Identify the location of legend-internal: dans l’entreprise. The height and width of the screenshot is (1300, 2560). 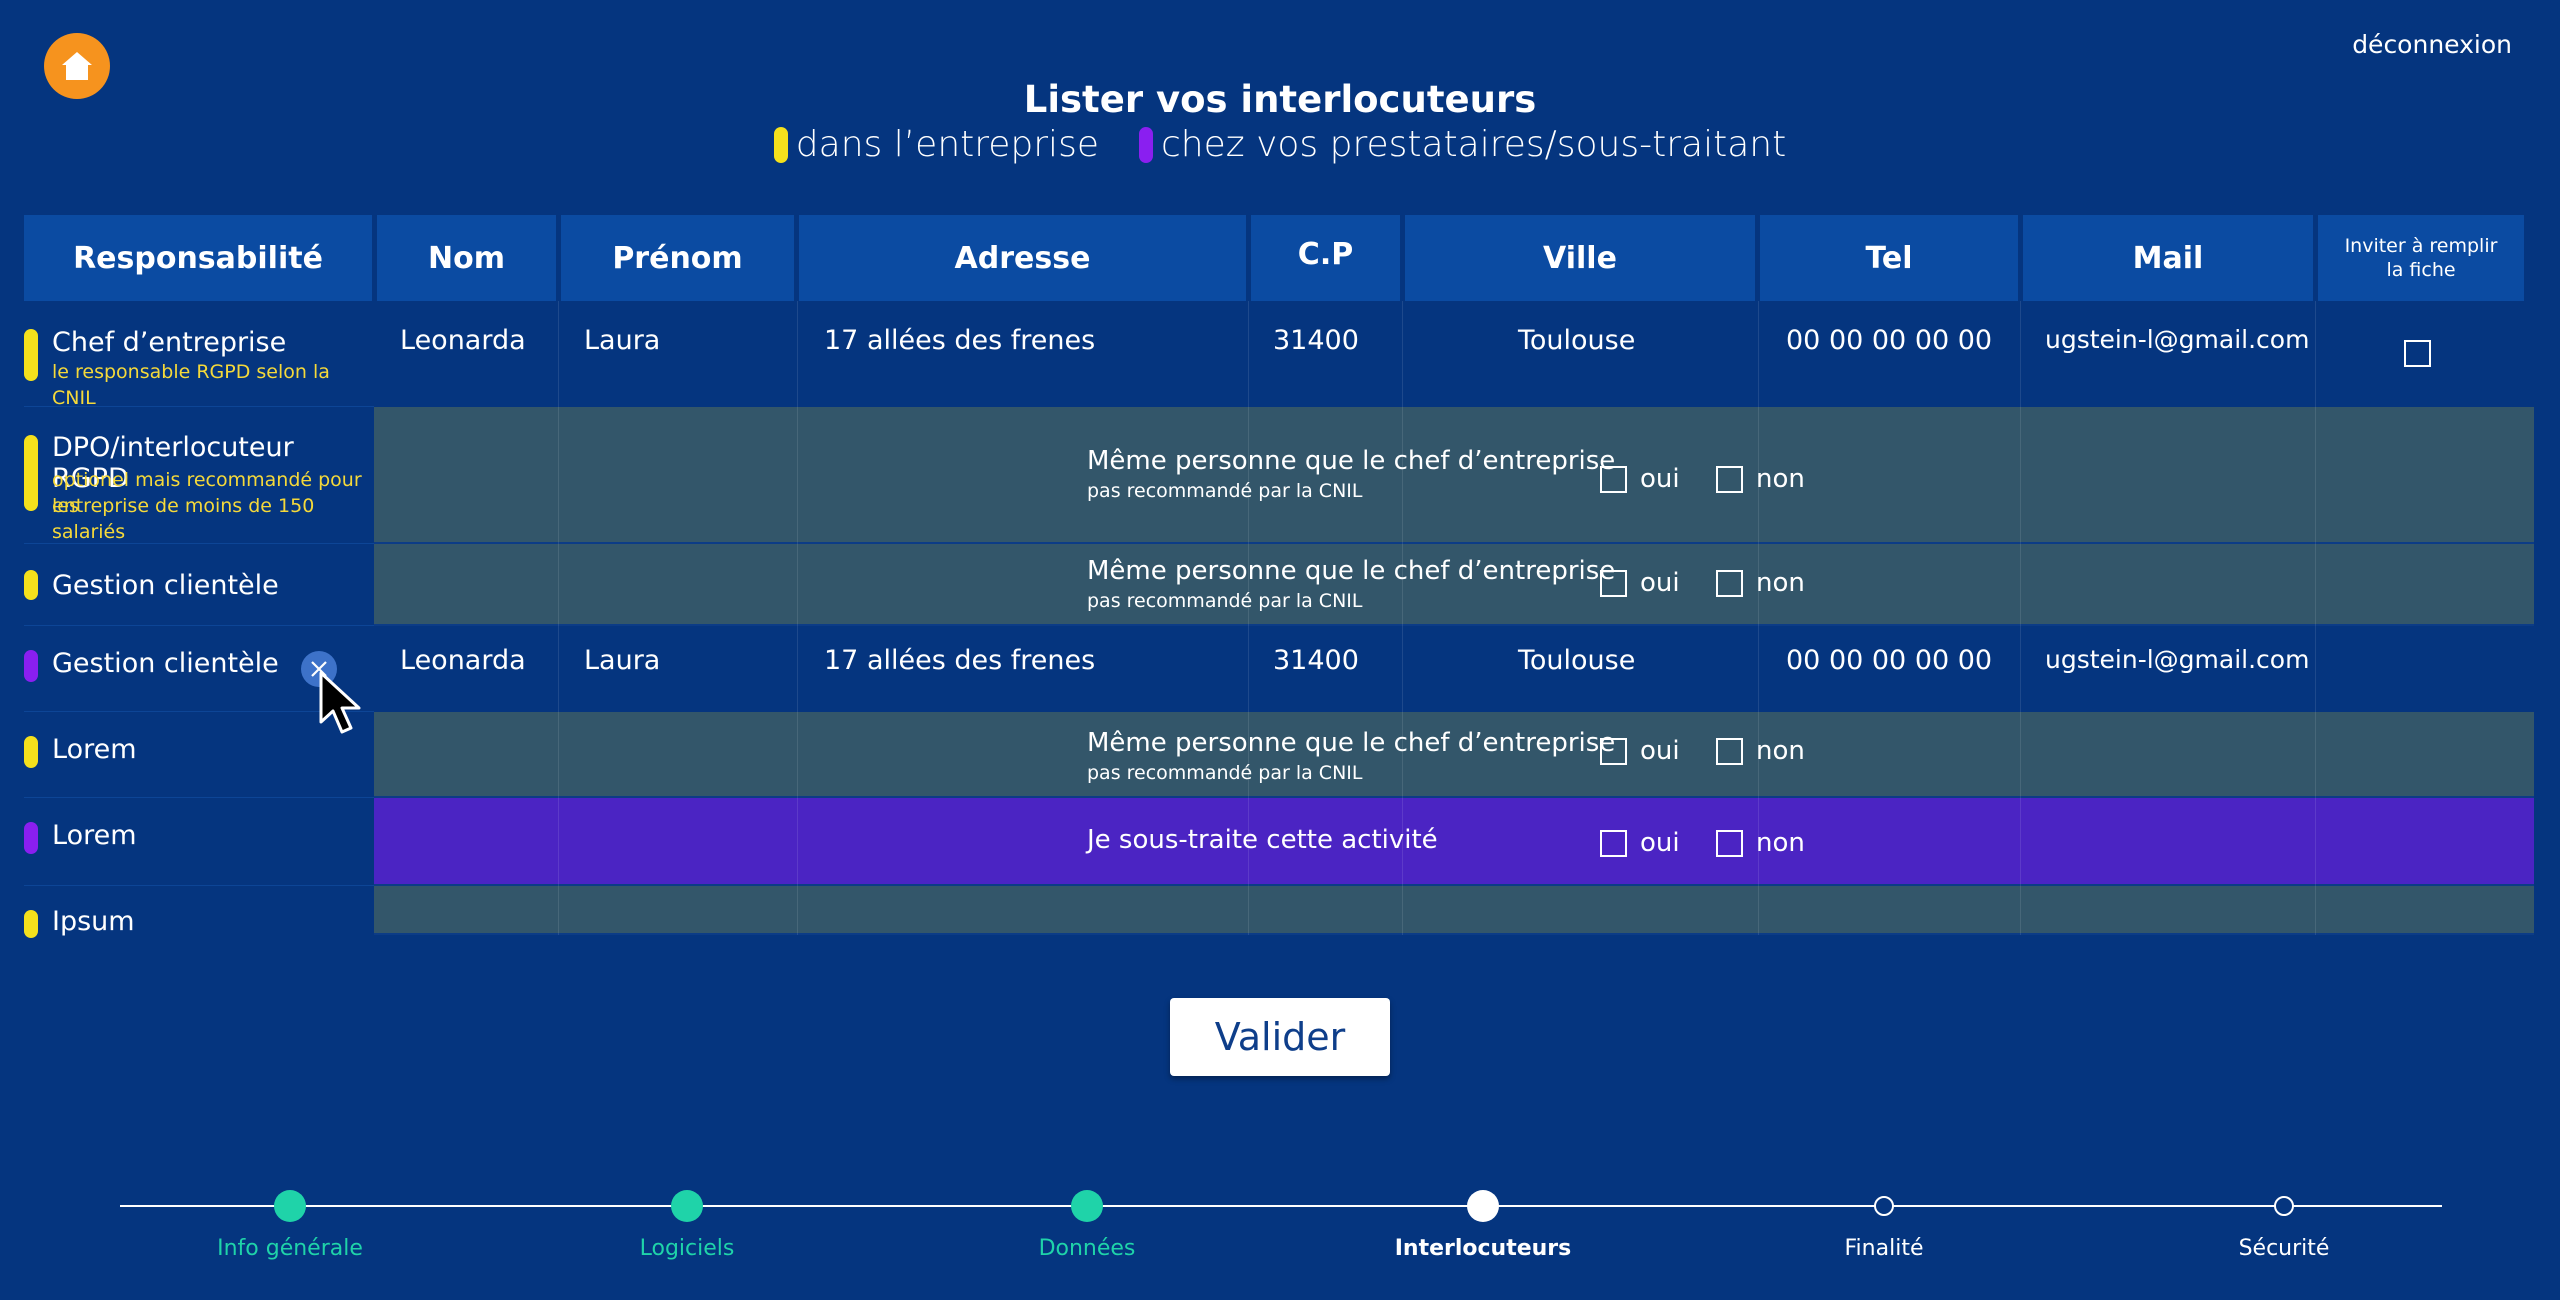
(936, 144).